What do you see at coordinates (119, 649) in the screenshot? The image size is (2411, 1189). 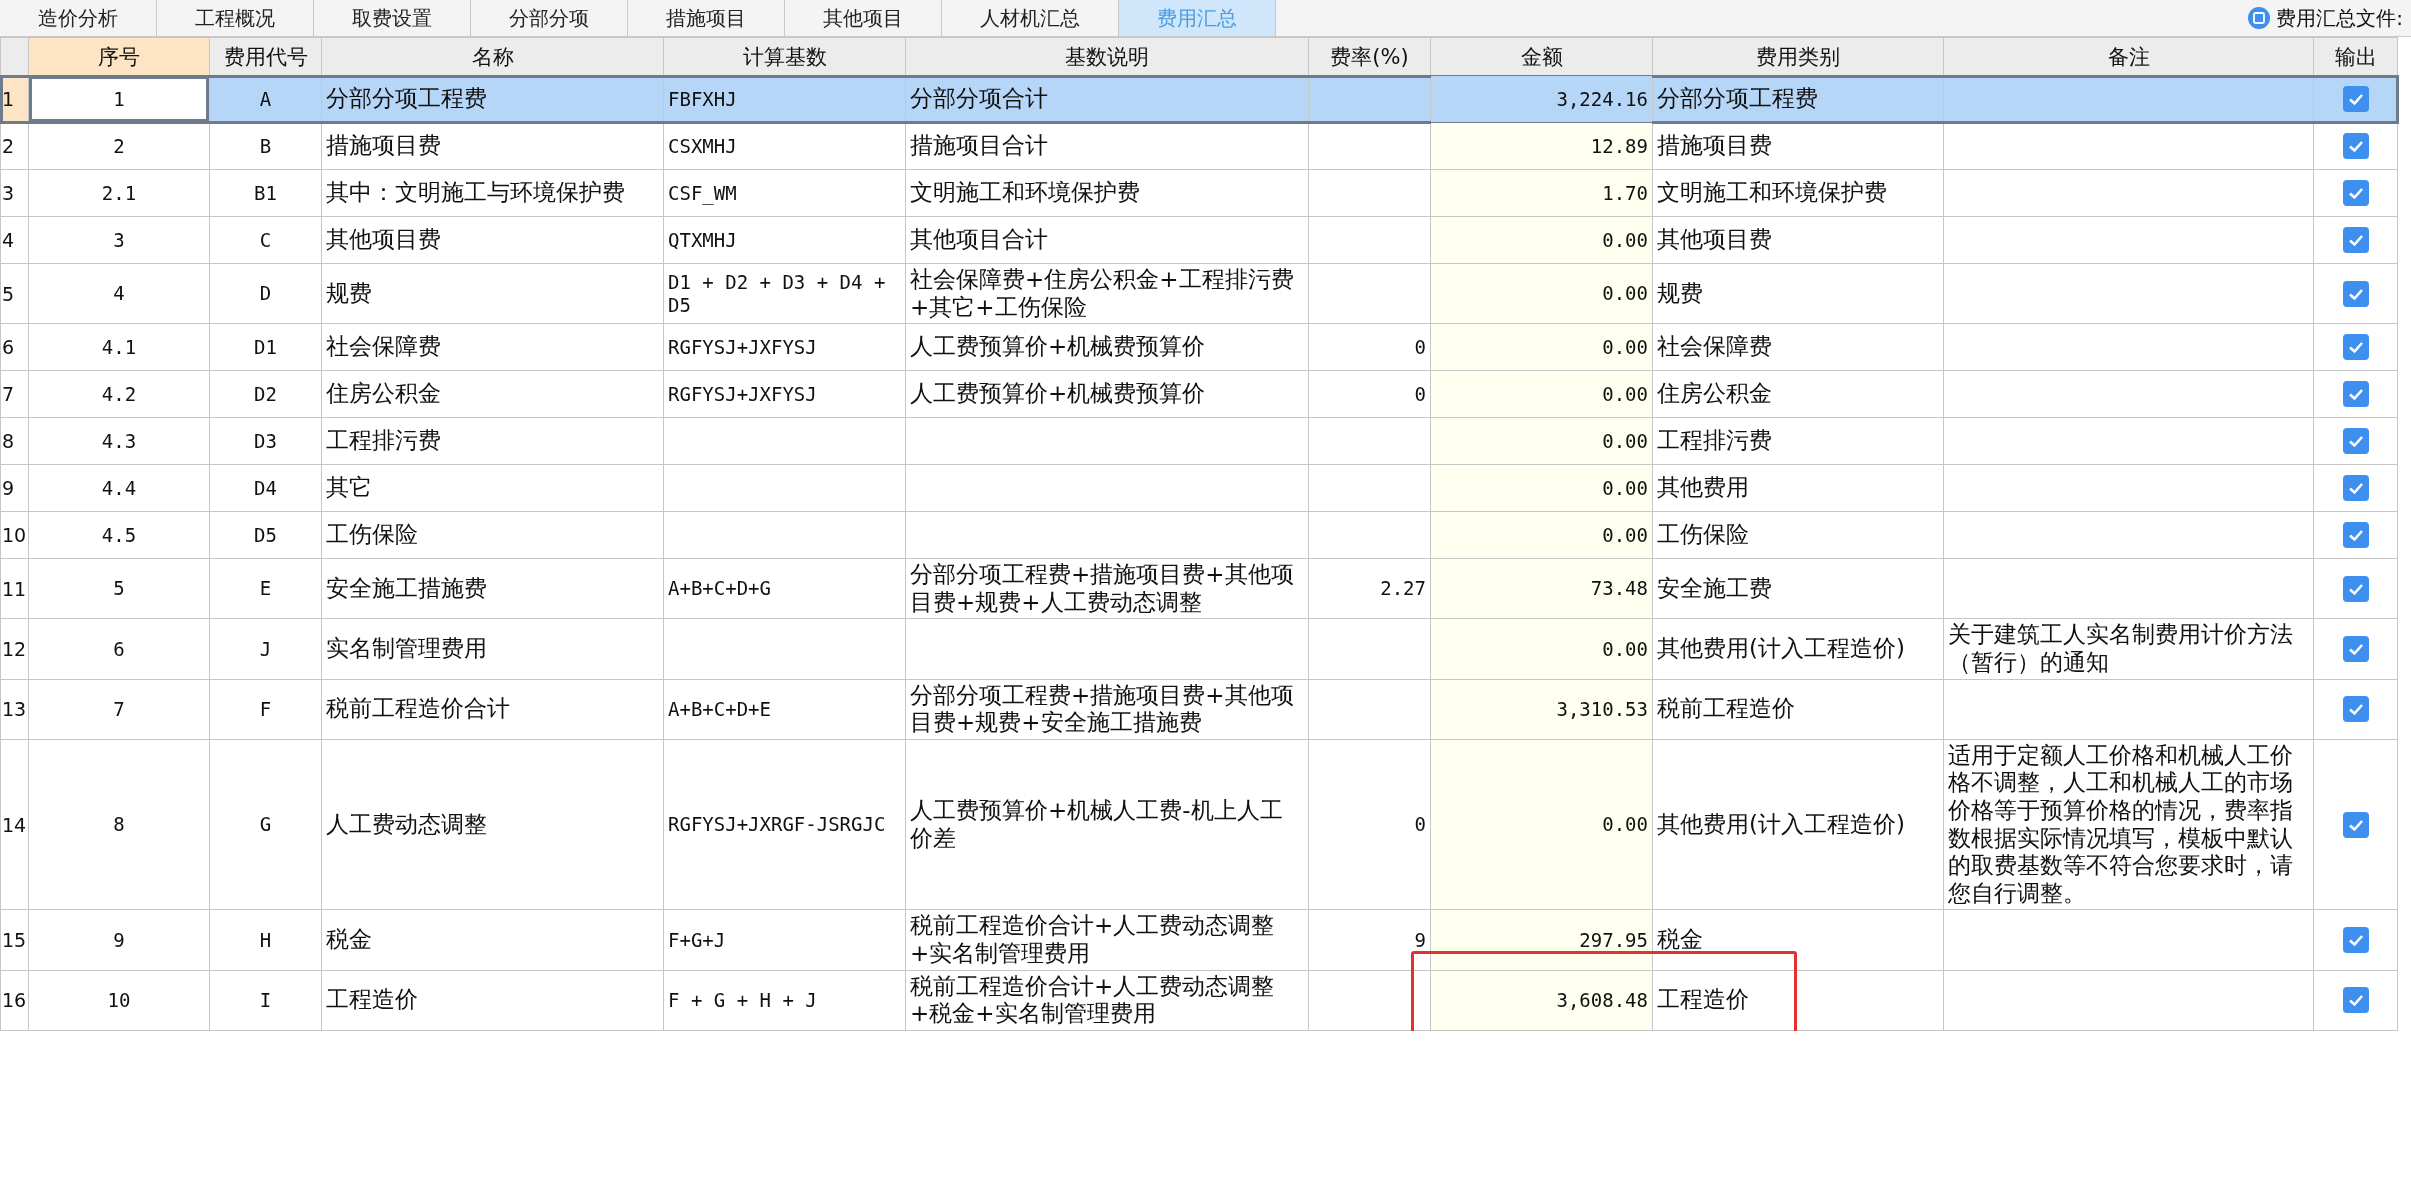 I see `table-cell: 6` at bounding box center [119, 649].